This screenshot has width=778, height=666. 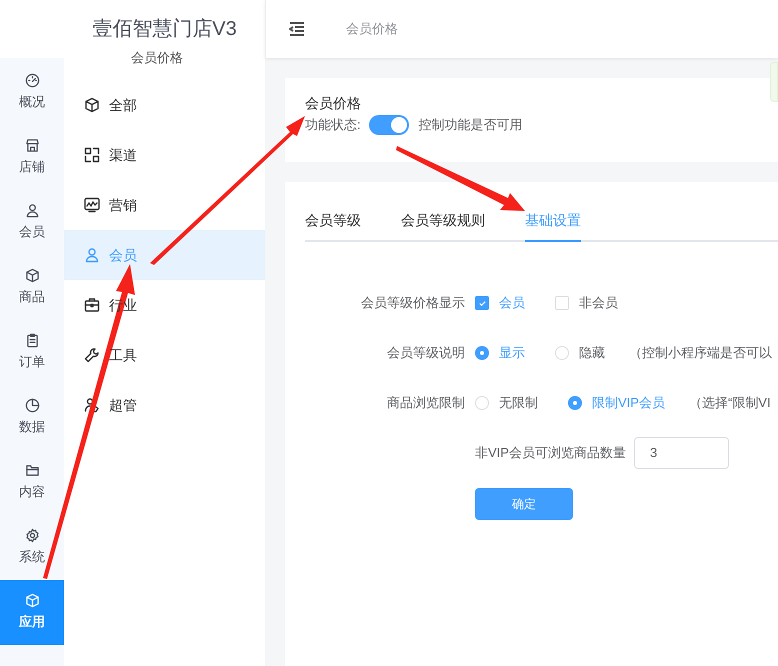 I want to click on app-title: 壹佰智慧门店V3, so click(x=164, y=29).